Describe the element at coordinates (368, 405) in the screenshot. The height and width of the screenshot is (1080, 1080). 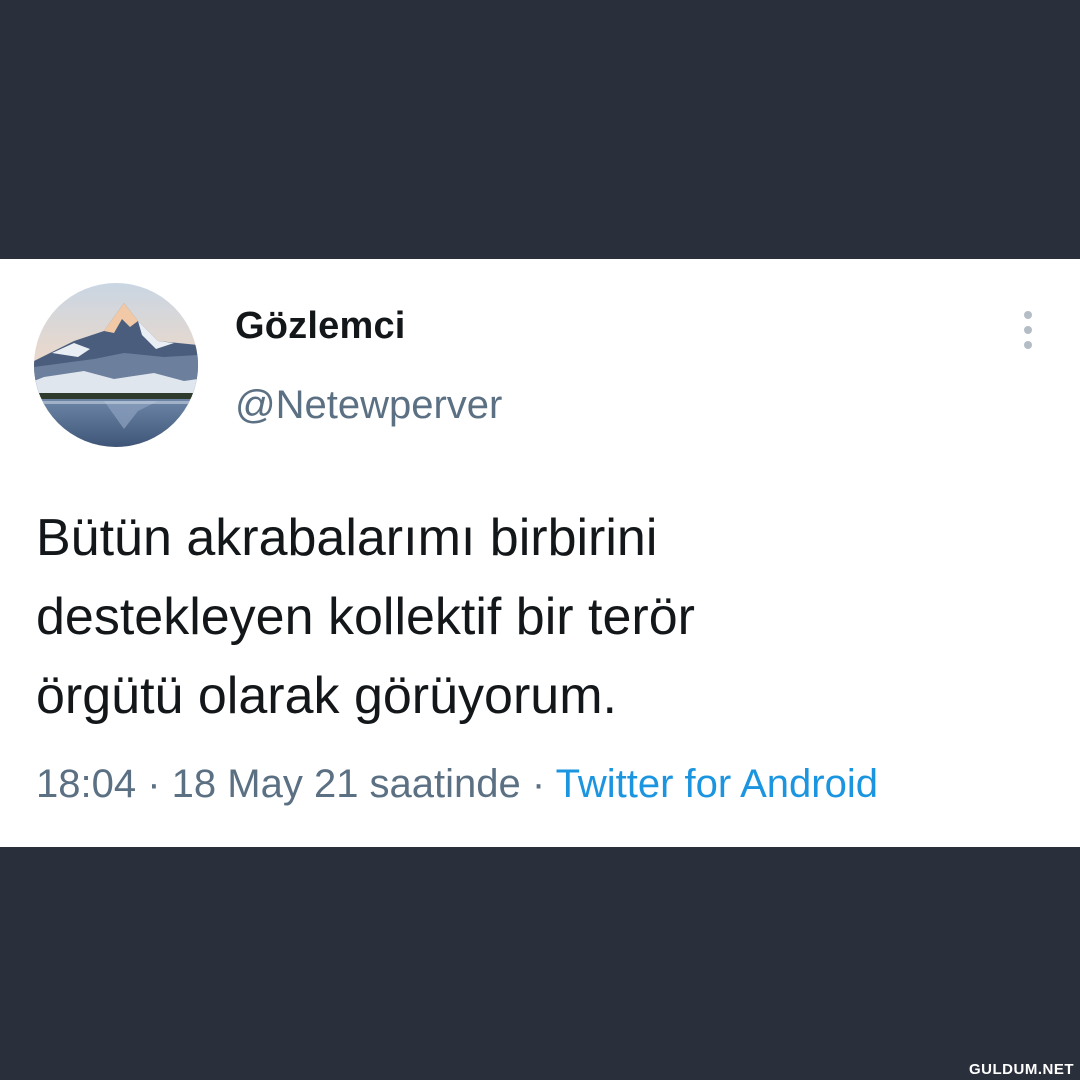
I see `username-handle: @Netewperver` at that location.